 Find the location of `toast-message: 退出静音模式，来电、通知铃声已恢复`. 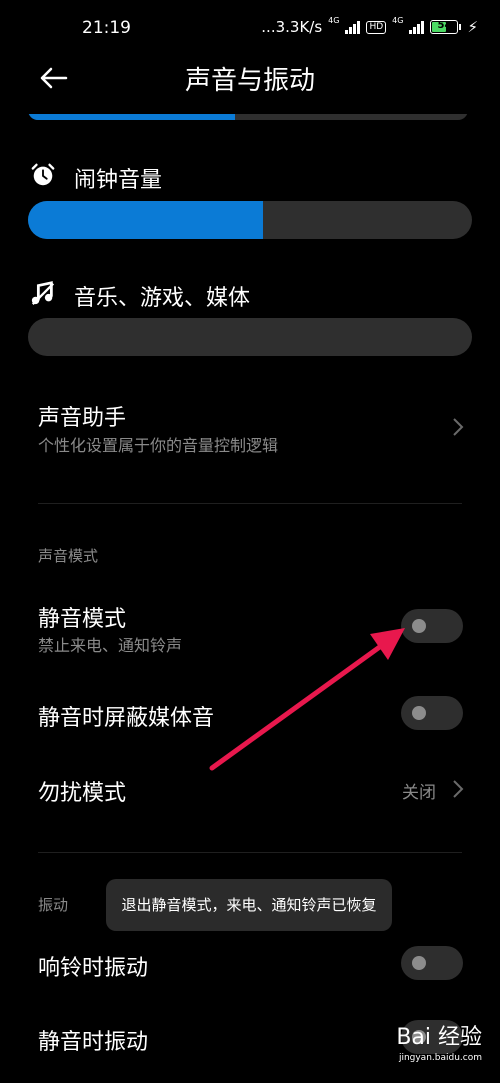

toast-message: 退出静音模式，来电、通知铃声已恢复 is located at coordinates (249, 905).